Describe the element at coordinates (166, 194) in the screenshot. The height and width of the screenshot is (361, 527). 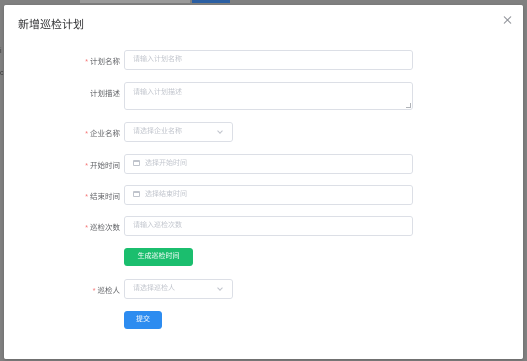
I see `end-time-placeholder: 选择结束时间` at that location.